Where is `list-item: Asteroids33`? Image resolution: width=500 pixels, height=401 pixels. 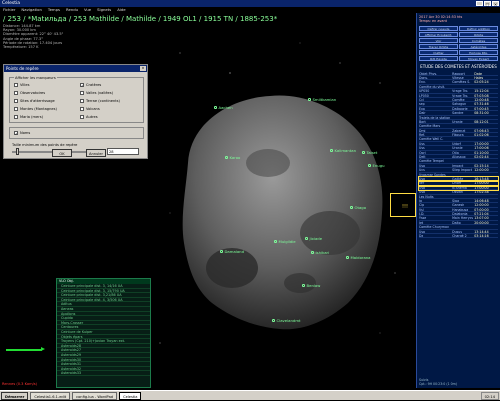
list-item: Asteroids33 is located at coordinates (103, 373).